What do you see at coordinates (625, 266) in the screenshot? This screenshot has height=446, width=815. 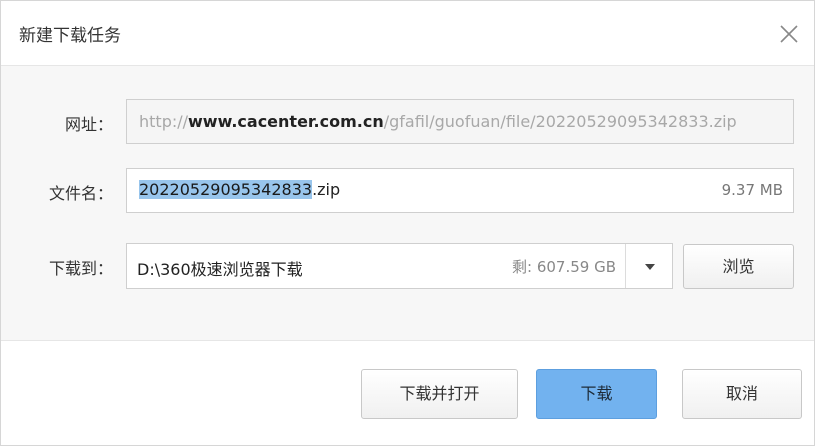 I see `dropdown-divider` at bounding box center [625, 266].